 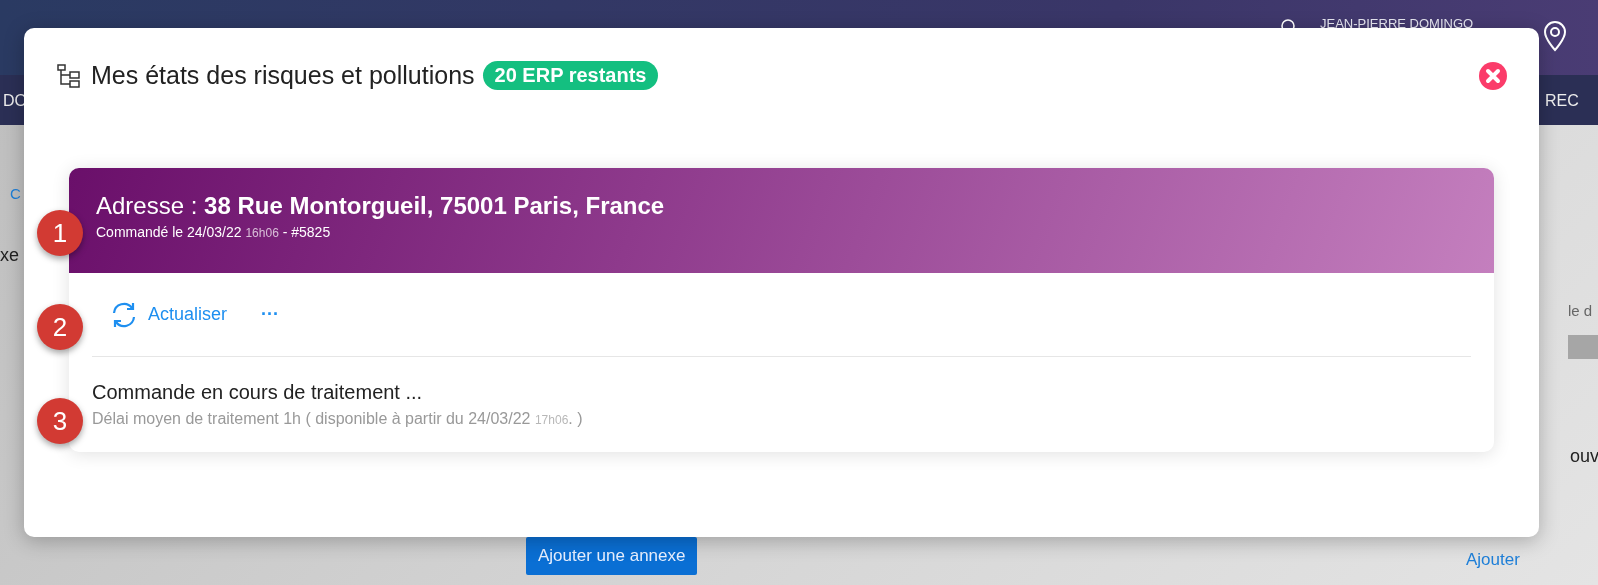 What do you see at coordinates (9, 255) in the screenshot?
I see `section-title: xe` at bounding box center [9, 255].